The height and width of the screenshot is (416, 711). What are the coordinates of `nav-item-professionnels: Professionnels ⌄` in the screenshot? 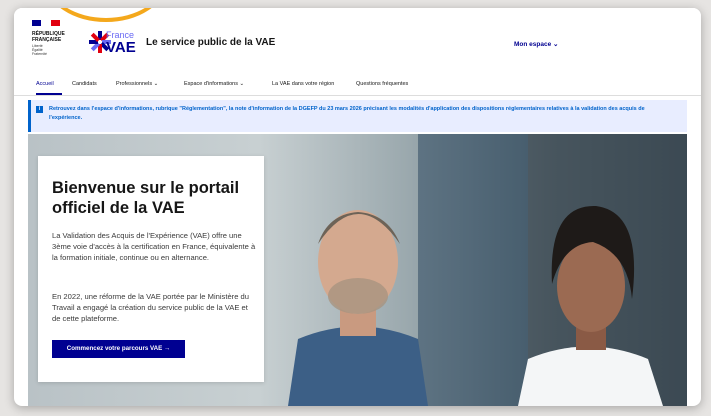 It's located at (137, 84).